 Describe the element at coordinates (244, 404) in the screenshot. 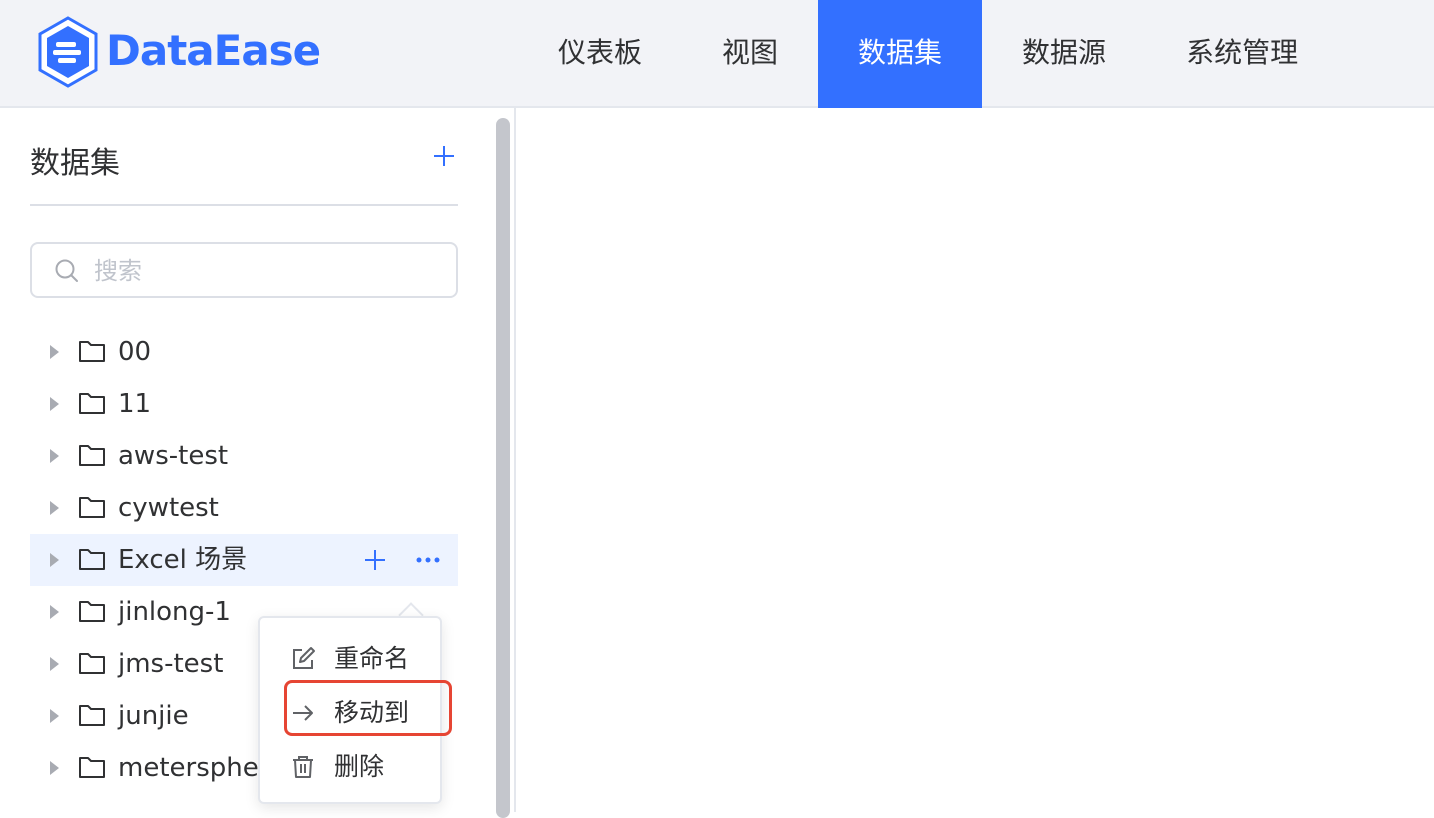

I see `tree-item: 11` at that location.